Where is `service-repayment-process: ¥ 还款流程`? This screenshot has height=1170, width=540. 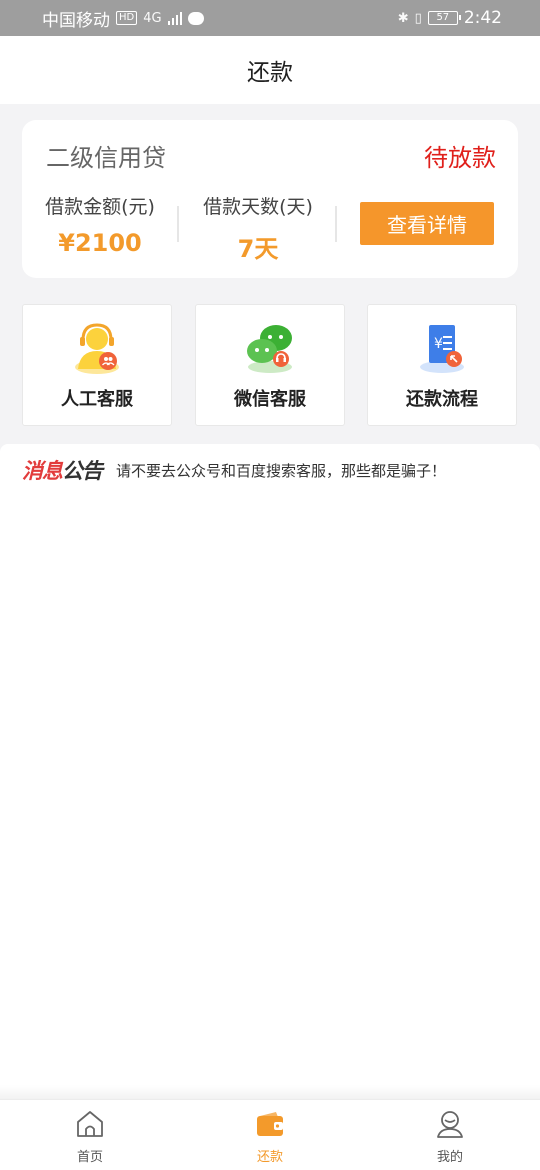 service-repayment-process: ¥ 还款流程 is located at coordinates (442, 365).